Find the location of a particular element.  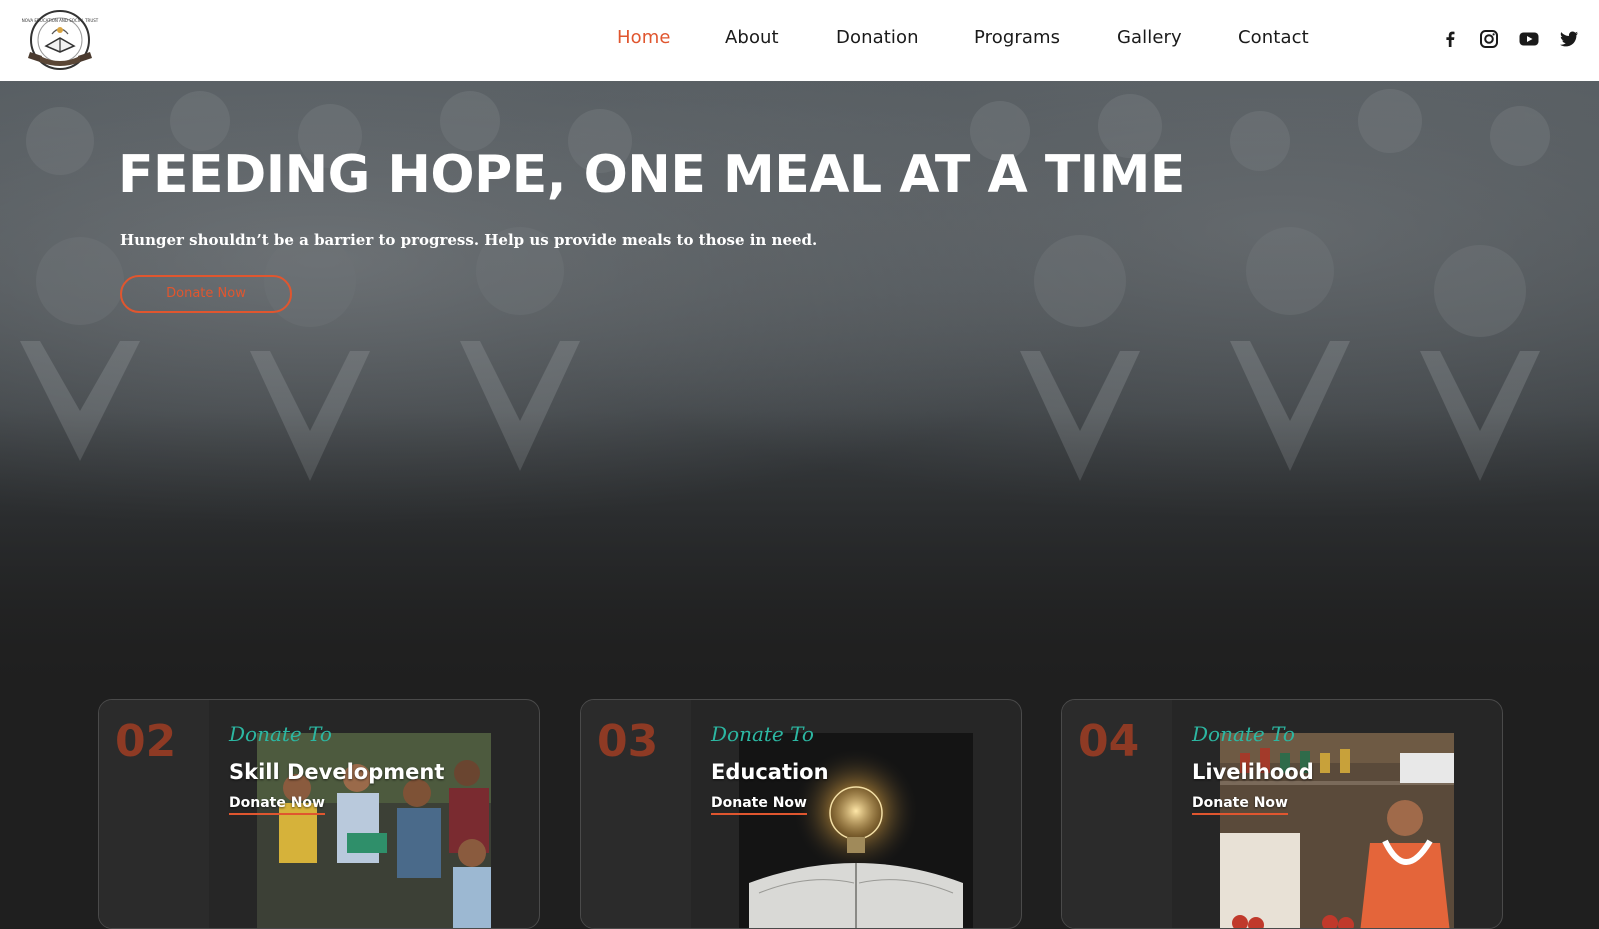

program-card-education: 03 Donate To Education Donate Now is located at coordinates (801, 814).